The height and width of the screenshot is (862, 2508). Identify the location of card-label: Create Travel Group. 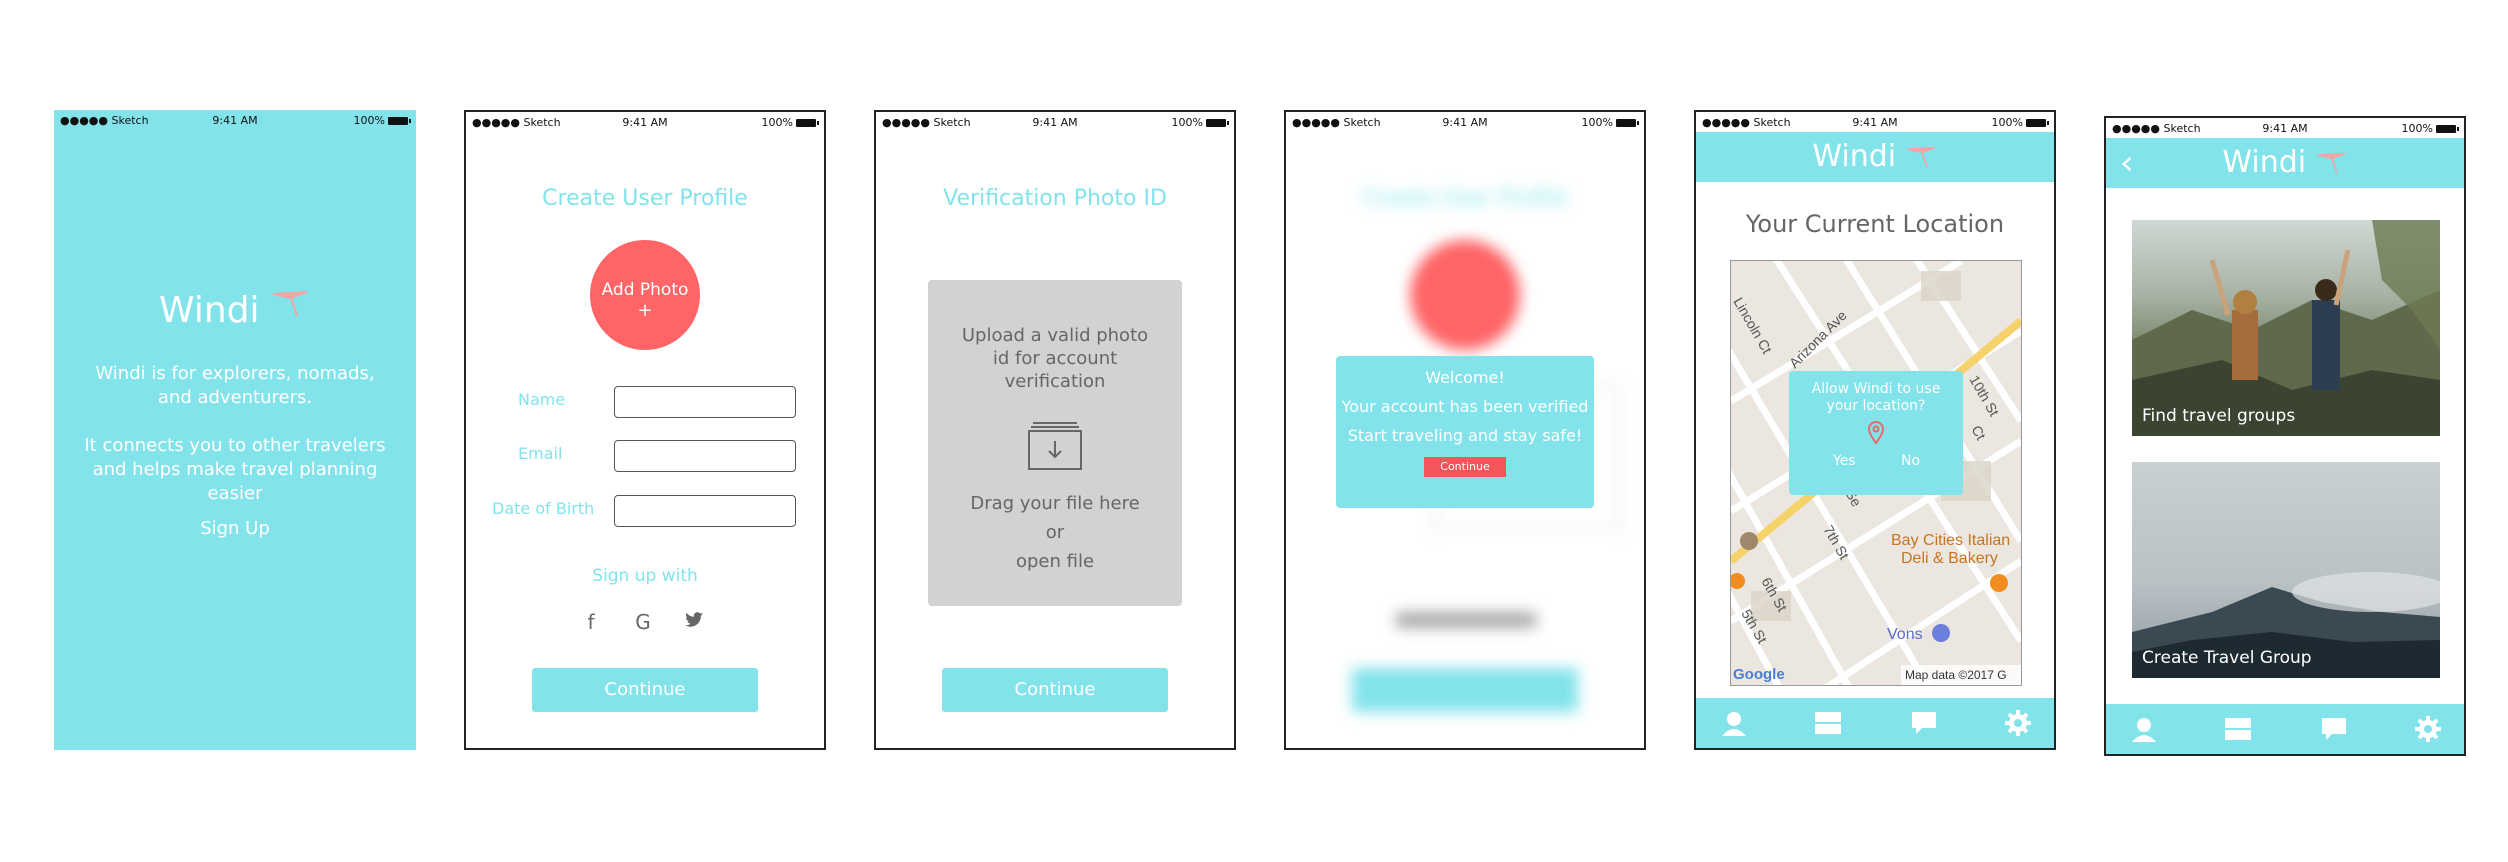
(2227, 658).